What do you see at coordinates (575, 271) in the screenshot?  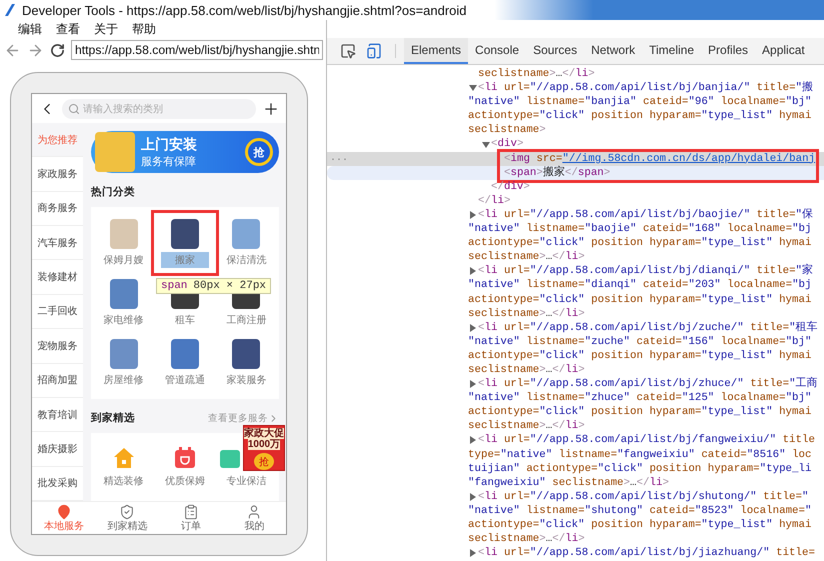 I see `code-line: <li url="//app.58.com/api/list/bj/dianqi/" title="家` at bounding box center [575, 271].